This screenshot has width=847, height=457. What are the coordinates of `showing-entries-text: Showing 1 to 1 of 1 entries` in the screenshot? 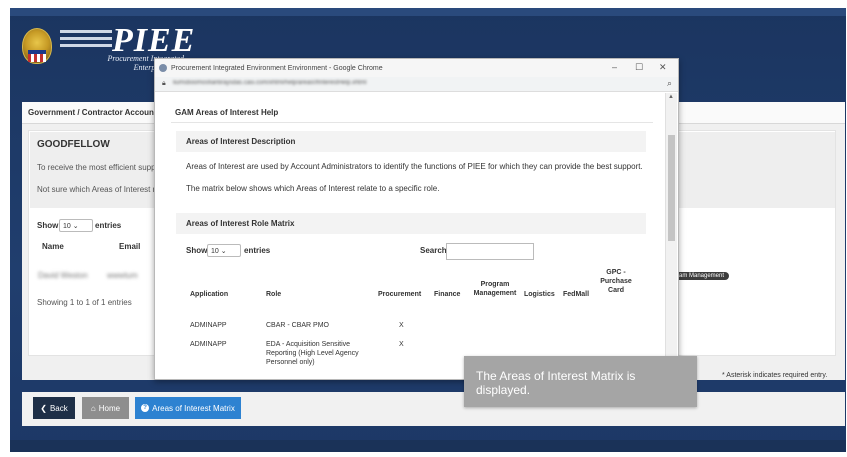 It's located at (84, 302).